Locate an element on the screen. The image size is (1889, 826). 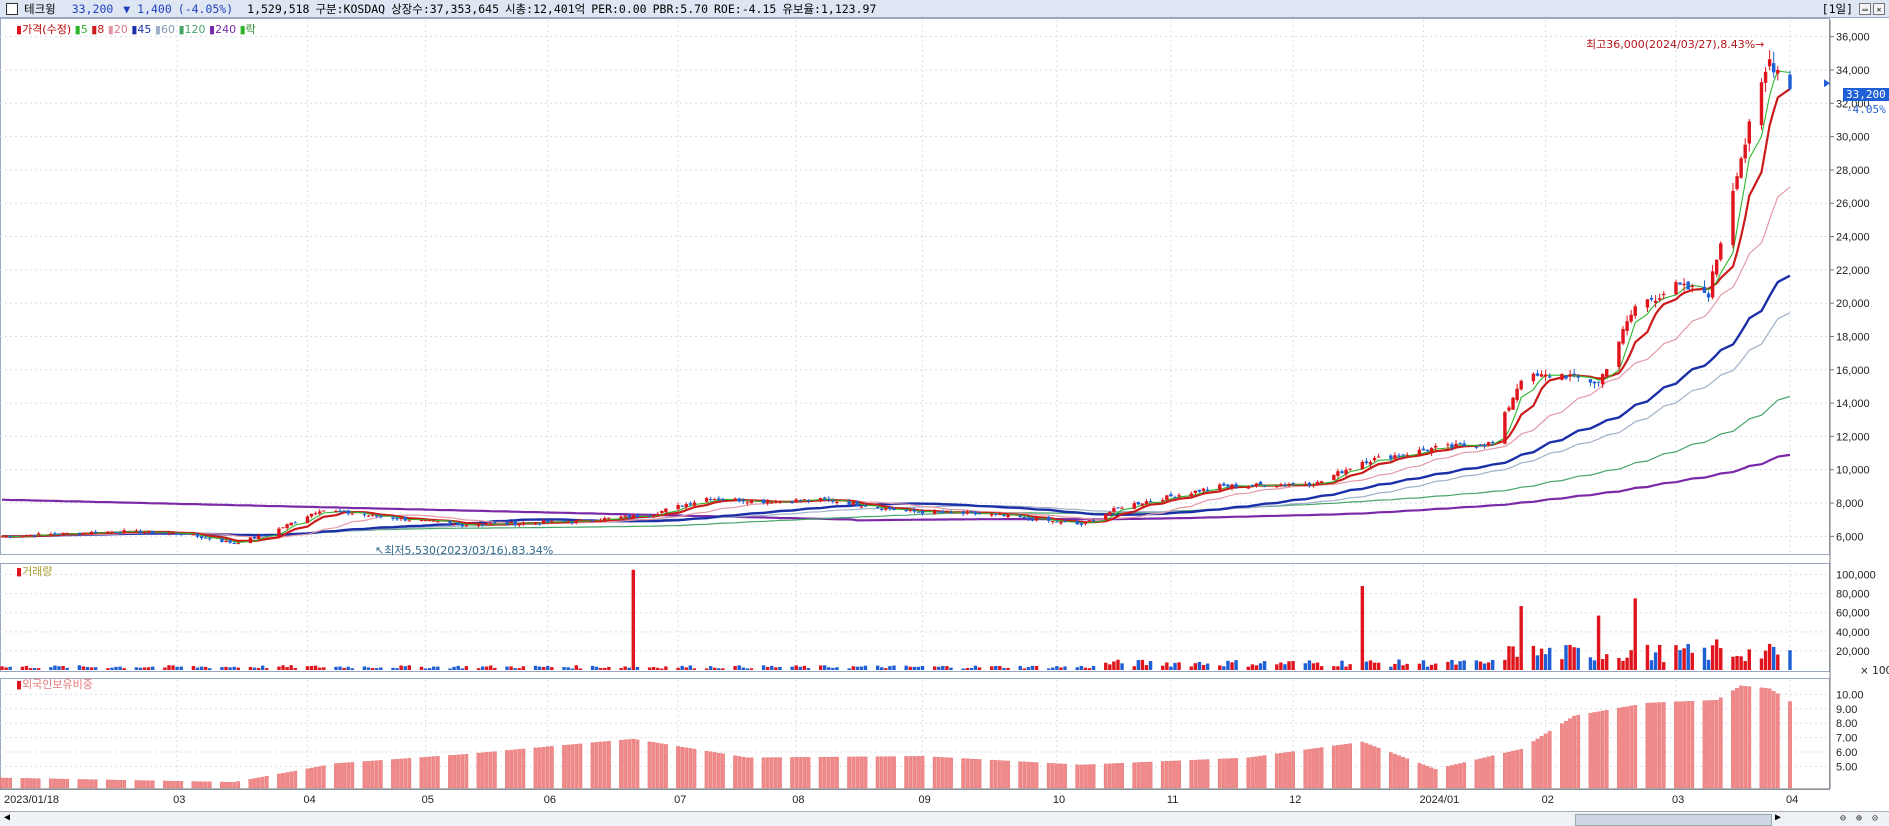
legend-ma8: 8 is located at coordinates (100, 29).